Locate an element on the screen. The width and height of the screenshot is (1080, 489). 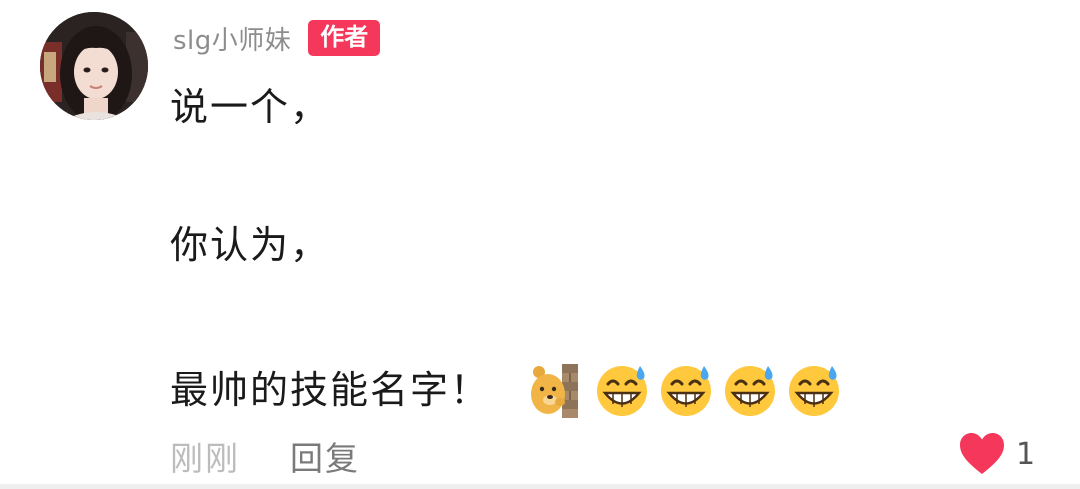
comment-line-1: 说一个， is located at coordinates (250, 107).